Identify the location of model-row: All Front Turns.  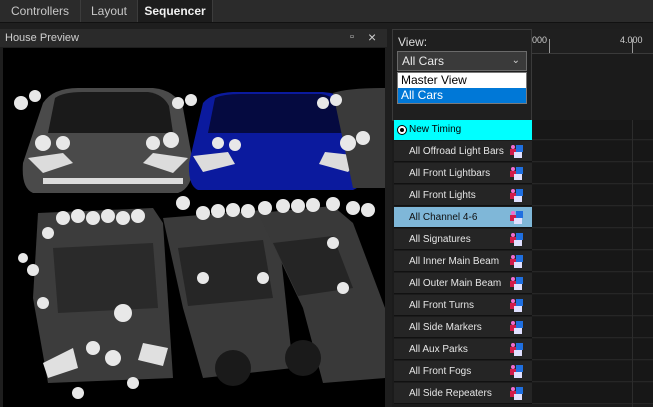
(463, 305).